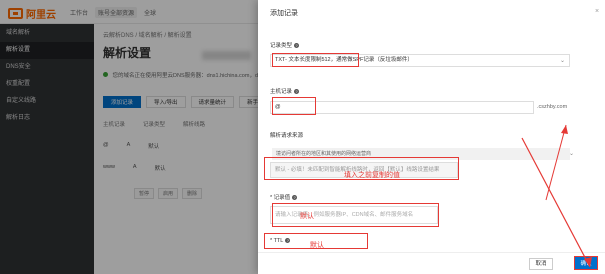  Describe the element at coordinates (284, 13) in the screenshot. I see `drawer-title: 添加记录` at that location.